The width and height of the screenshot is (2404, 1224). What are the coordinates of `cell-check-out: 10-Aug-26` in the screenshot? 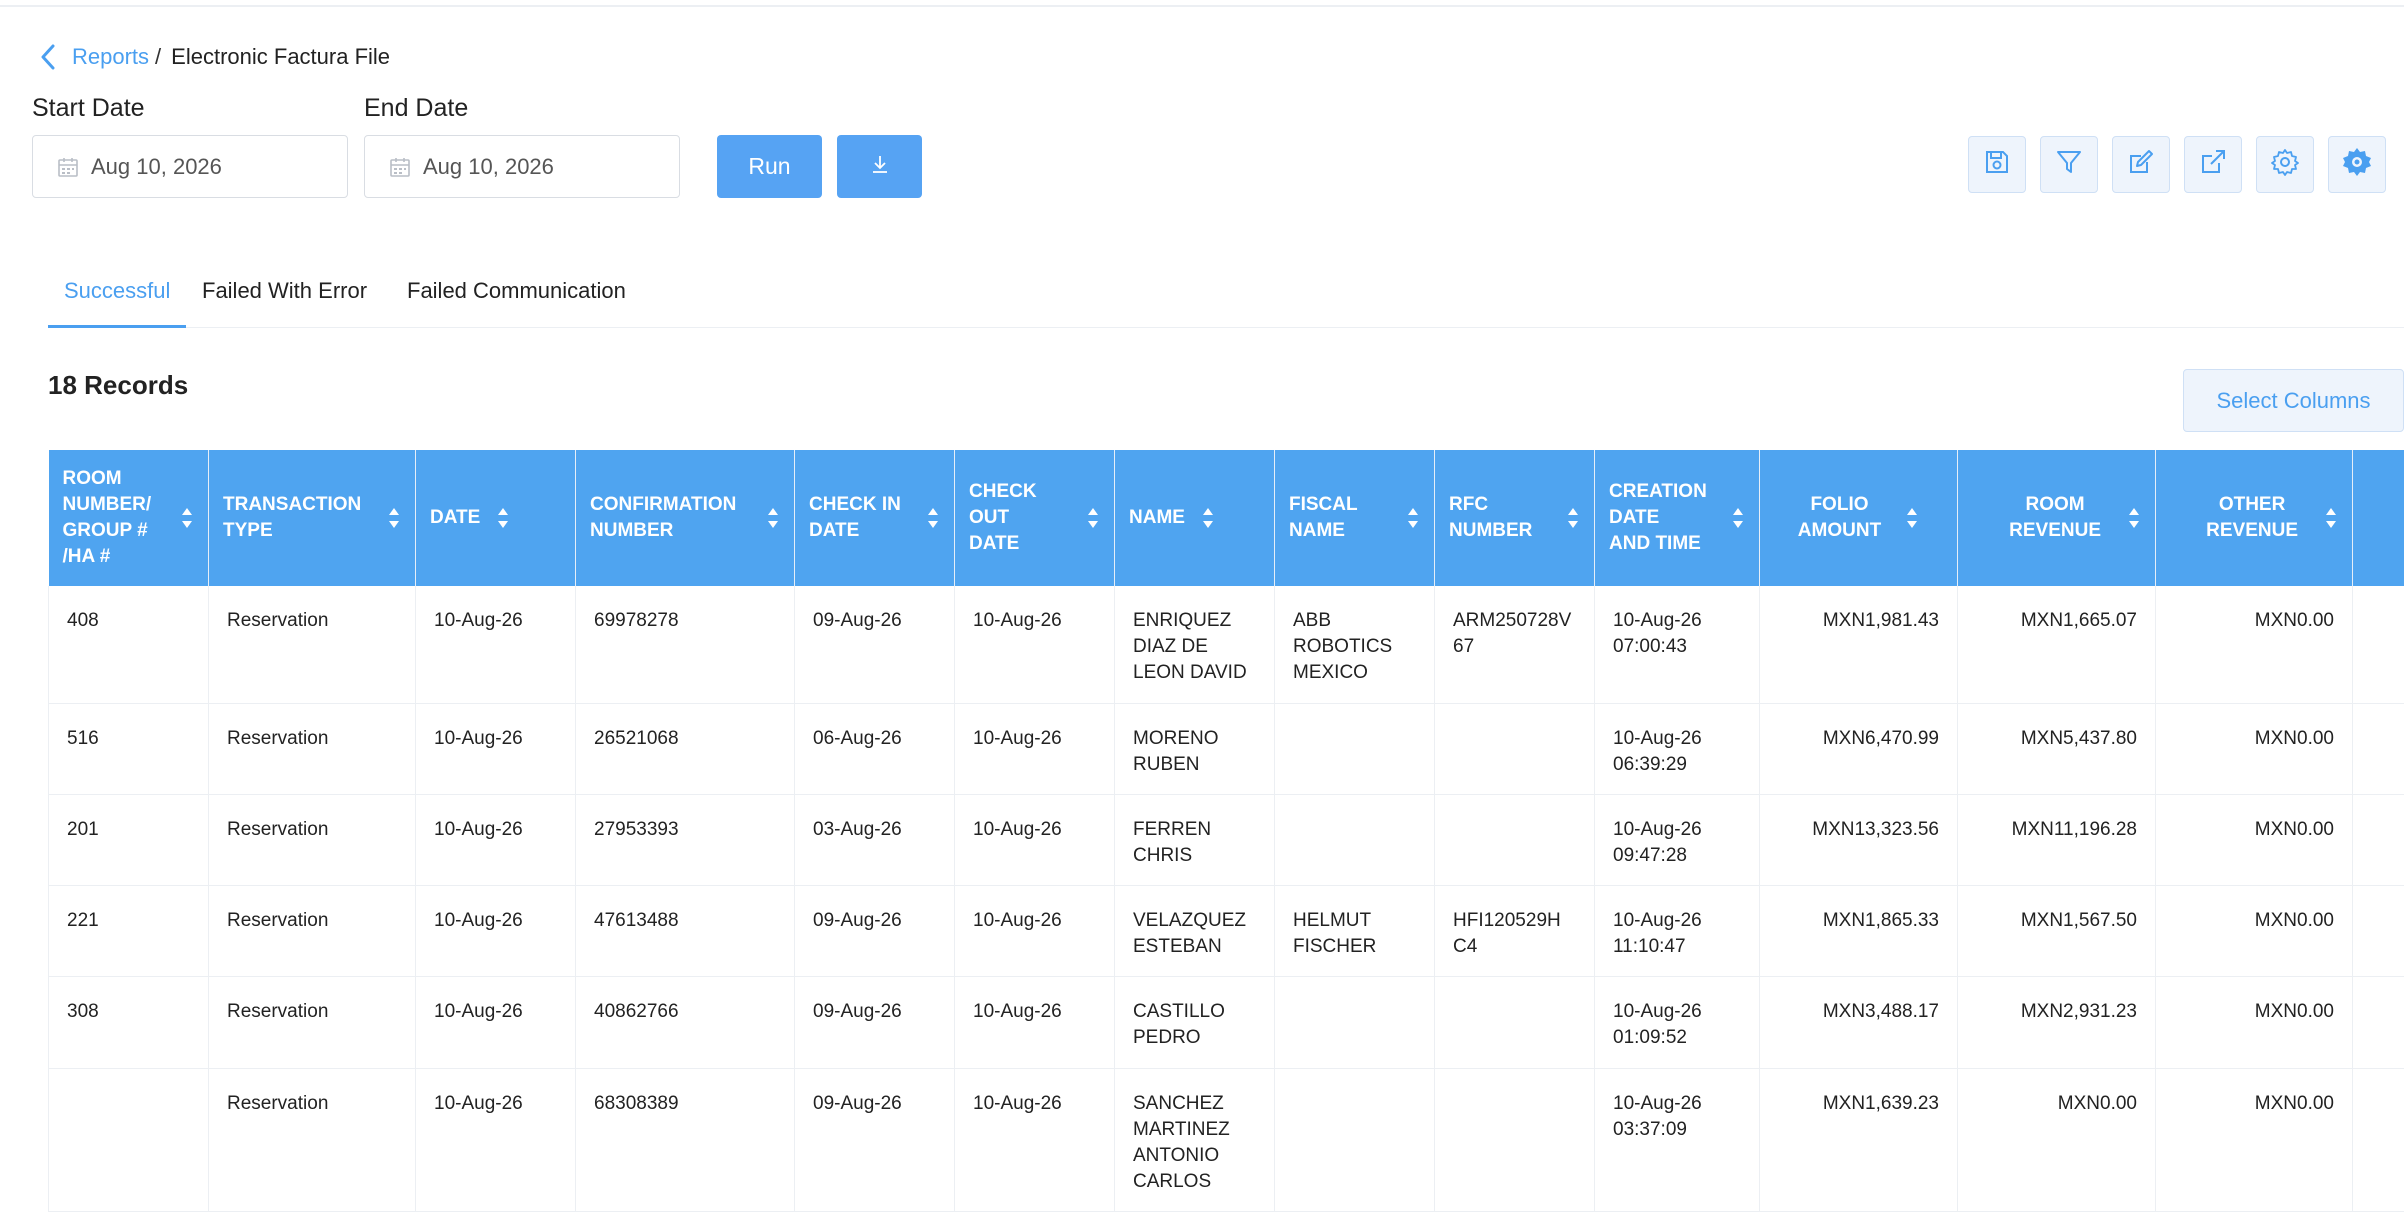 It's located at (1034, 1140).